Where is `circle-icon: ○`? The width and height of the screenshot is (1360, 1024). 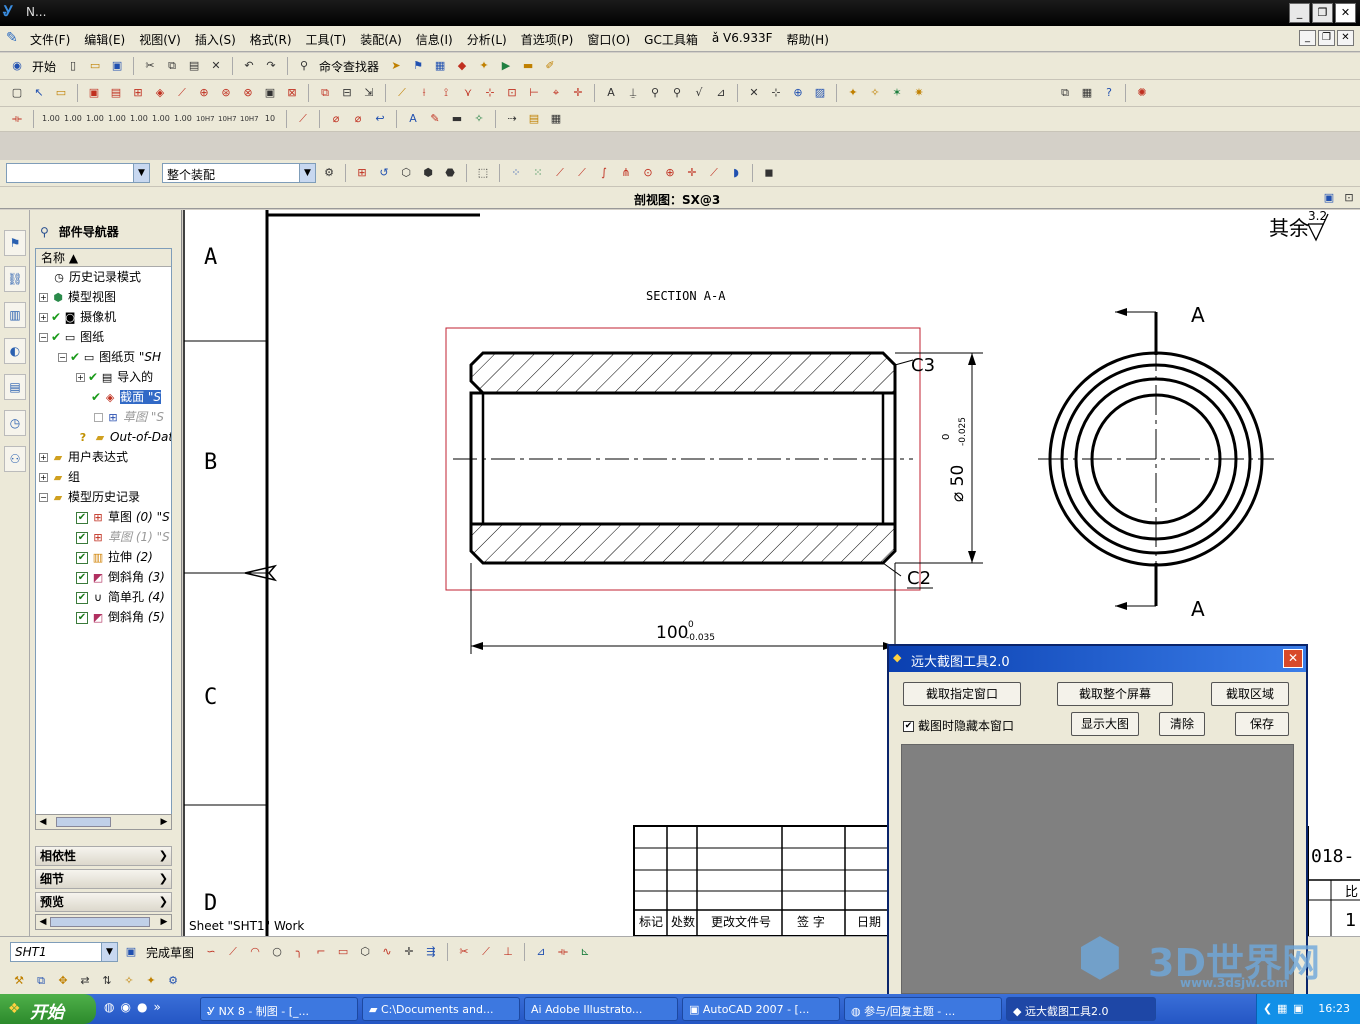
circle-icon: ○ is located at coordinates (277, 952).